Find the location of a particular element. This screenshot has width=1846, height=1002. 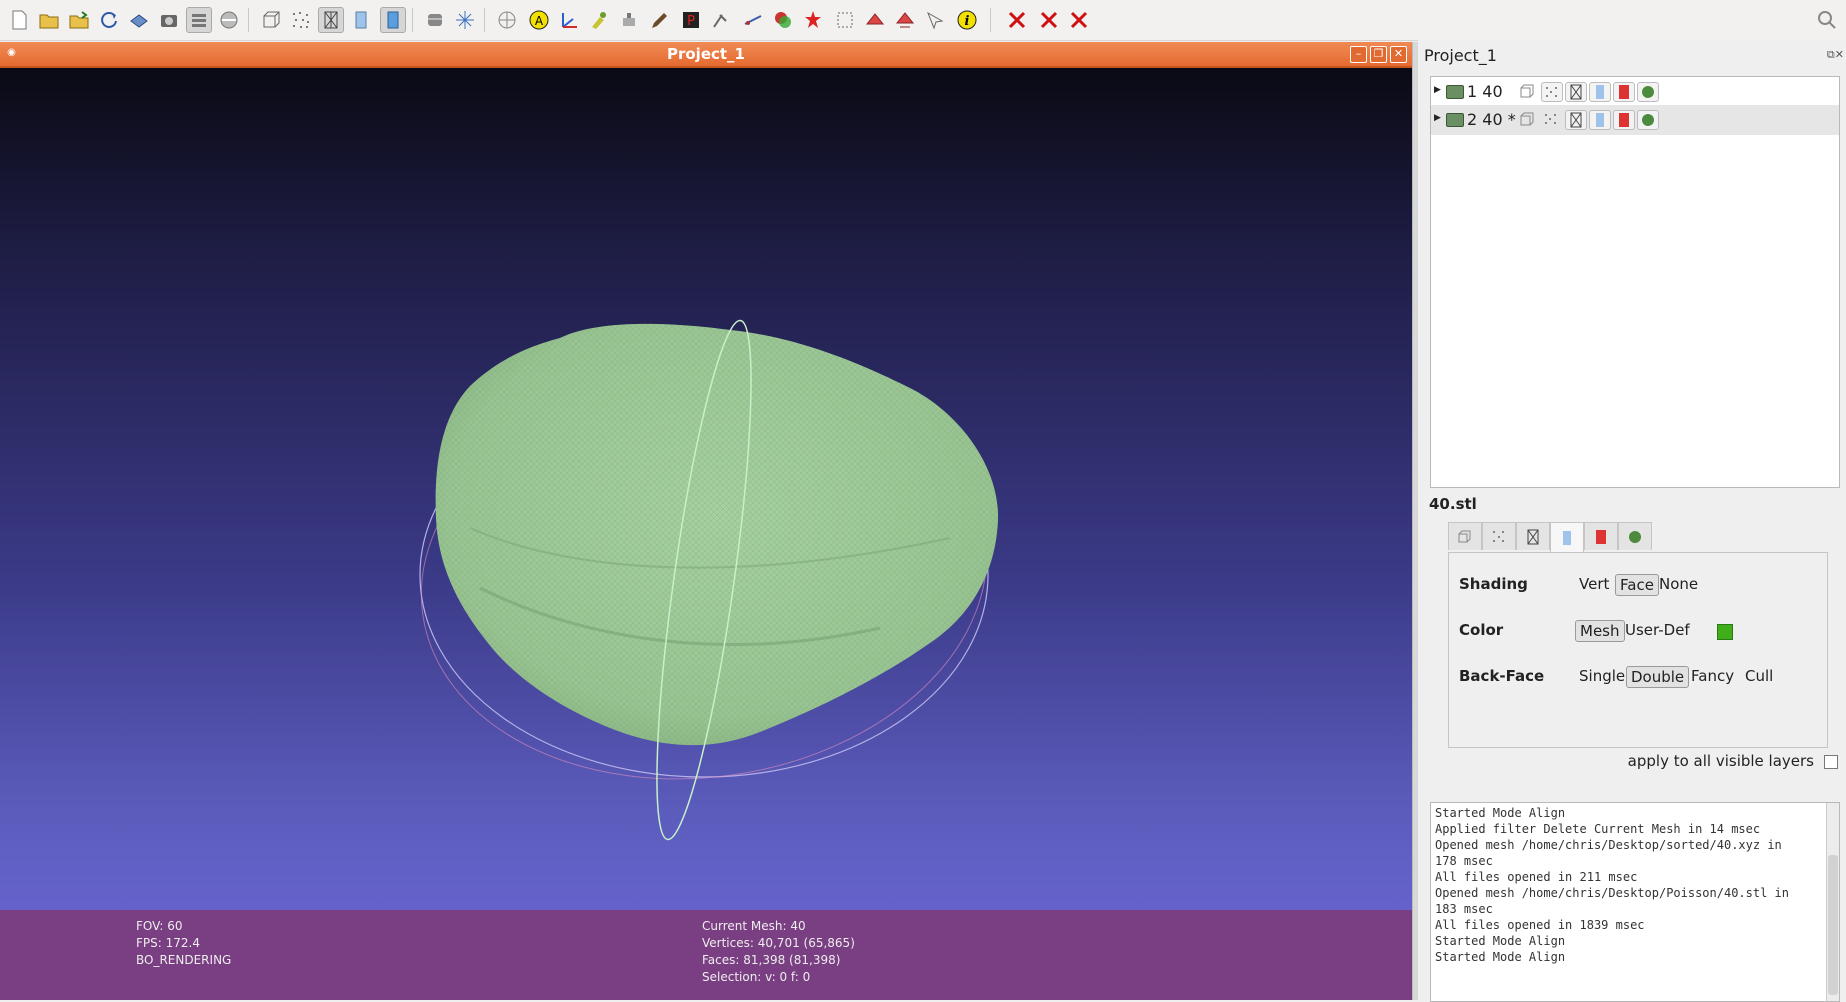

paint-icon is located at coordinates (599, 20).